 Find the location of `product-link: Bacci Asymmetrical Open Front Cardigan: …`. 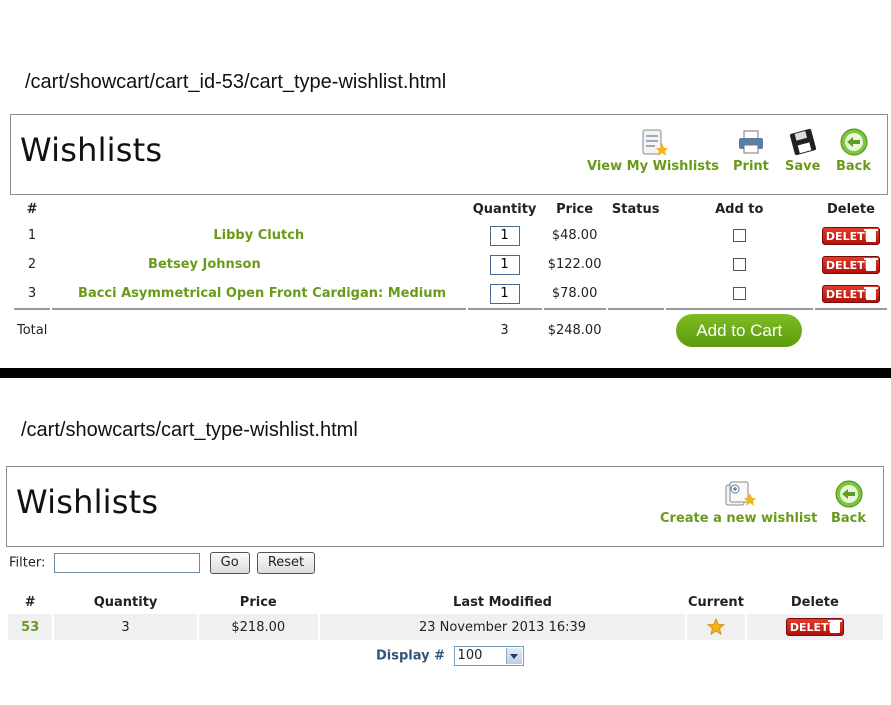

product-link: Bacci Asymmetrical Open Front Cardigan: … is located at coordinates (262, 293).